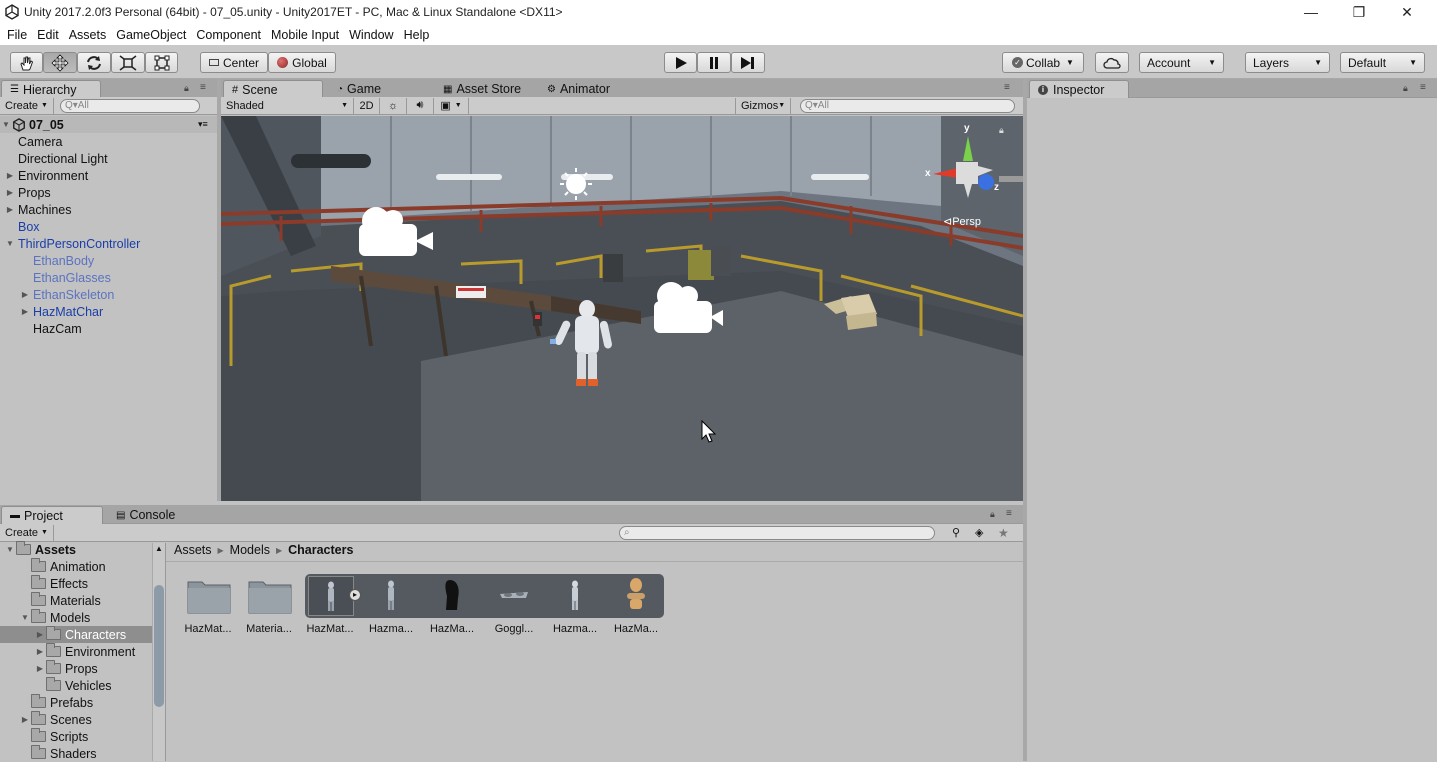 This screenshot has height=762, width=1437. What do you see at coordinates (577, 596) in the screenshot?
I see `asset-mesh-figure-icon` at bounding box center [577, 596].